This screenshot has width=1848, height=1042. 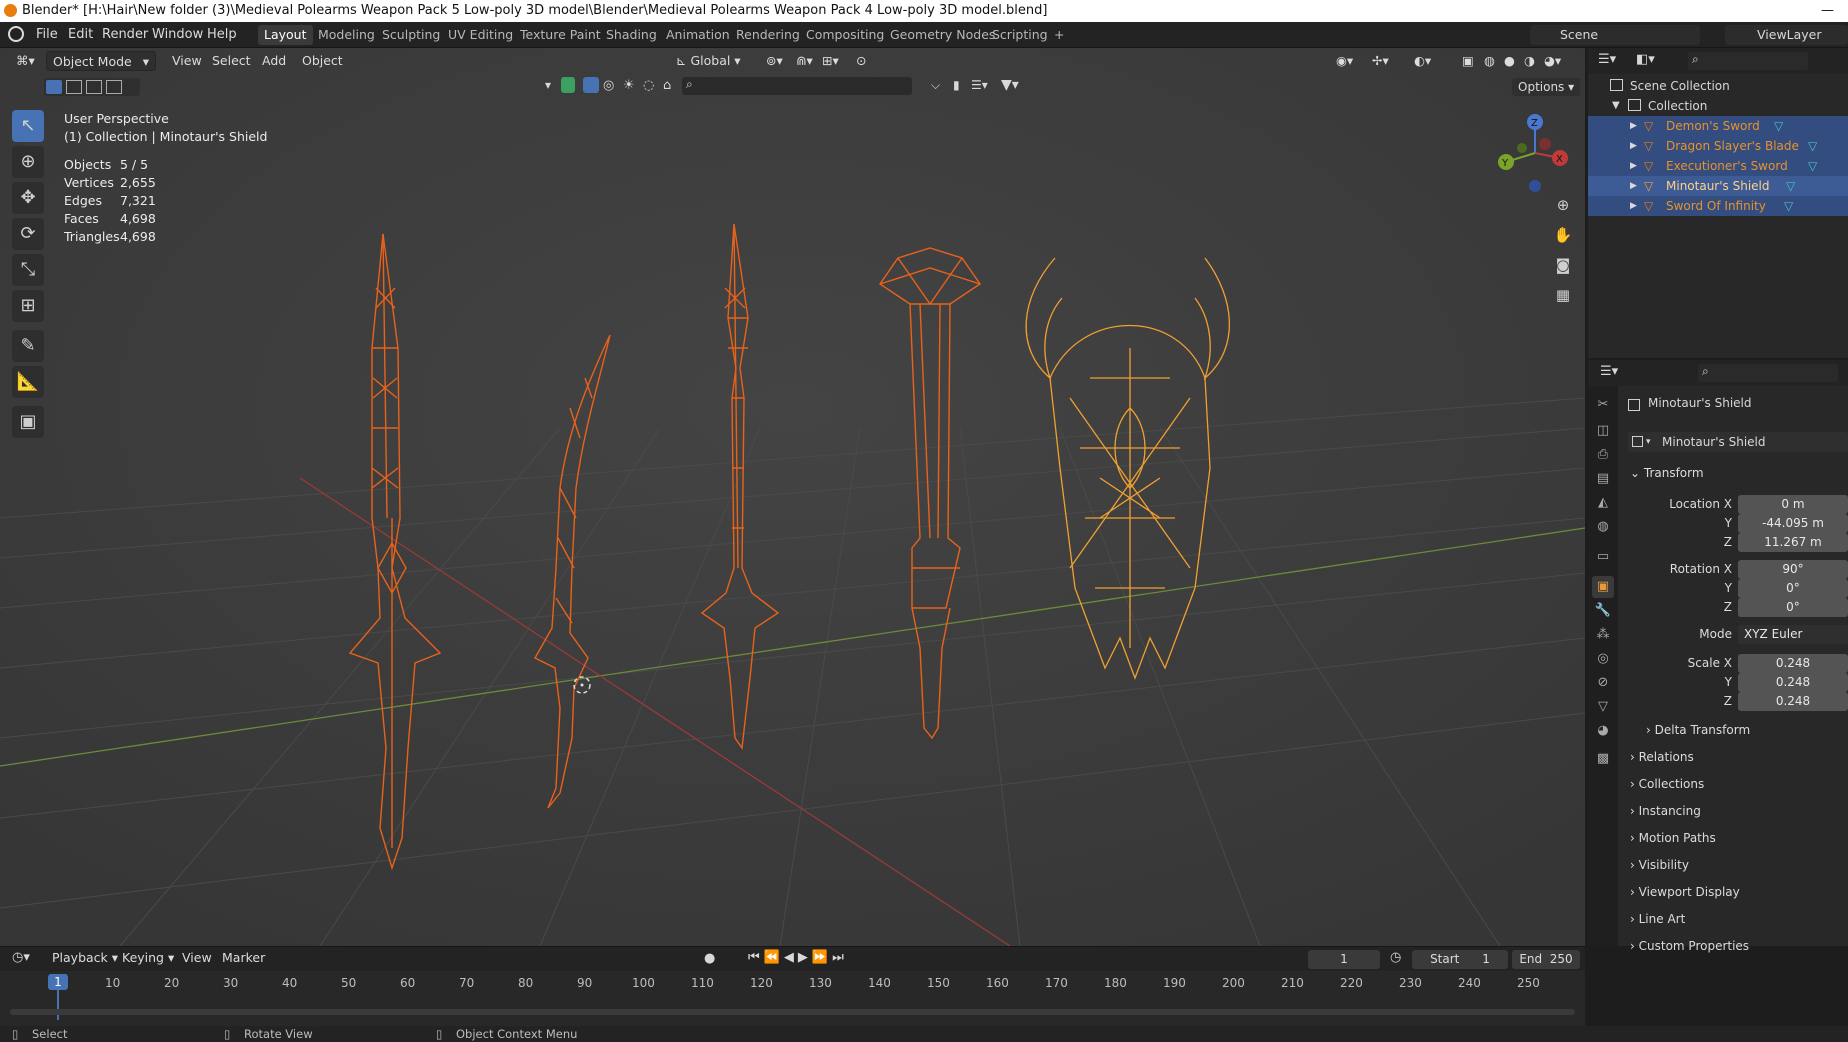 What do you see at coordinates (979, 85) in the screenshot?
I see `sort-icon: ☰▾` at bounding box center [979, 85].